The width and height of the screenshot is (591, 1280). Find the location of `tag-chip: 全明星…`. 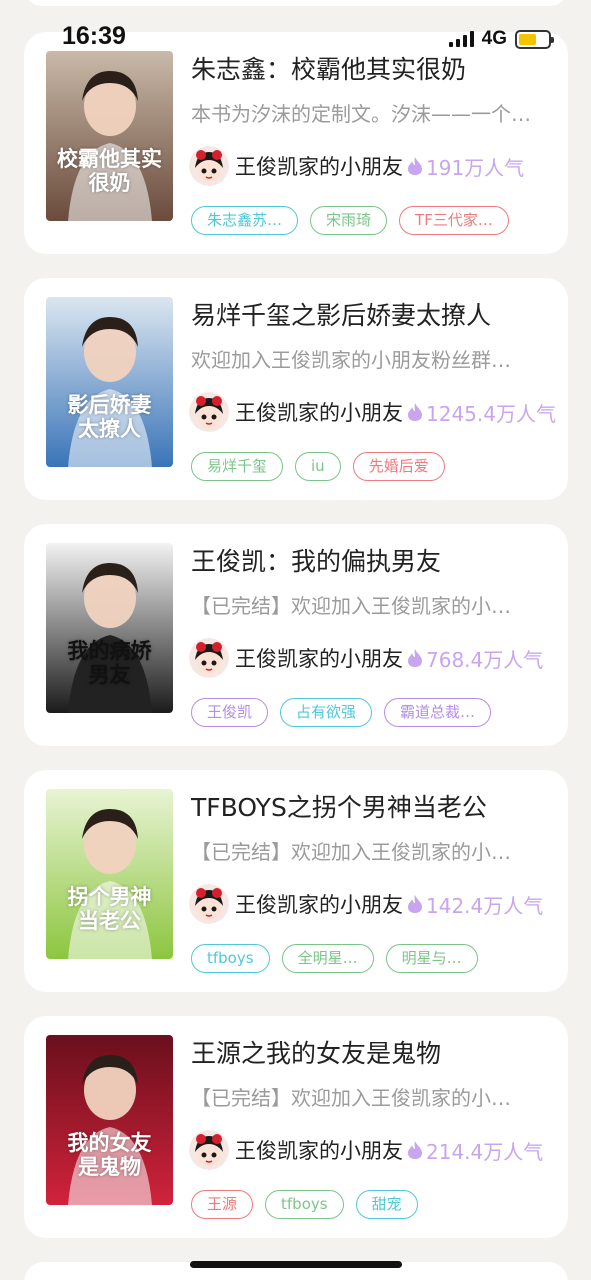

tag-chip: 全明星… is located at coordinates (327, 958).